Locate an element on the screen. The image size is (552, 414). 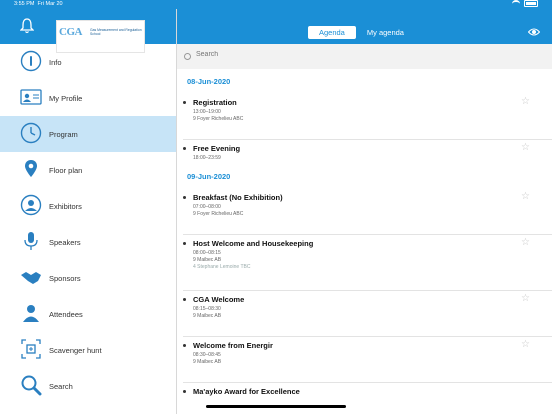
sidebar-item-search: Search is located at coordinates (88, 386).